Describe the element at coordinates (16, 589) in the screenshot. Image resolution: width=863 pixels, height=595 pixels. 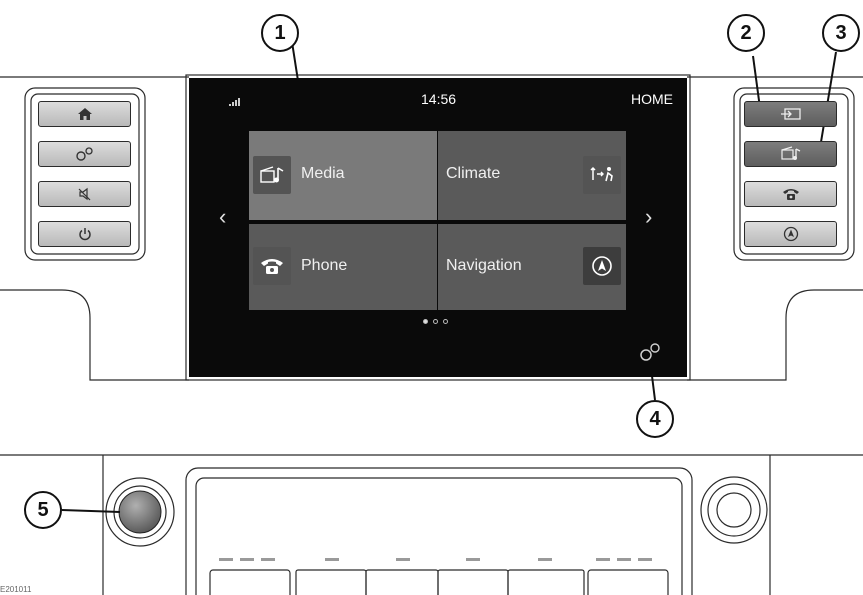
I see `figure-code: E201011` at that location.